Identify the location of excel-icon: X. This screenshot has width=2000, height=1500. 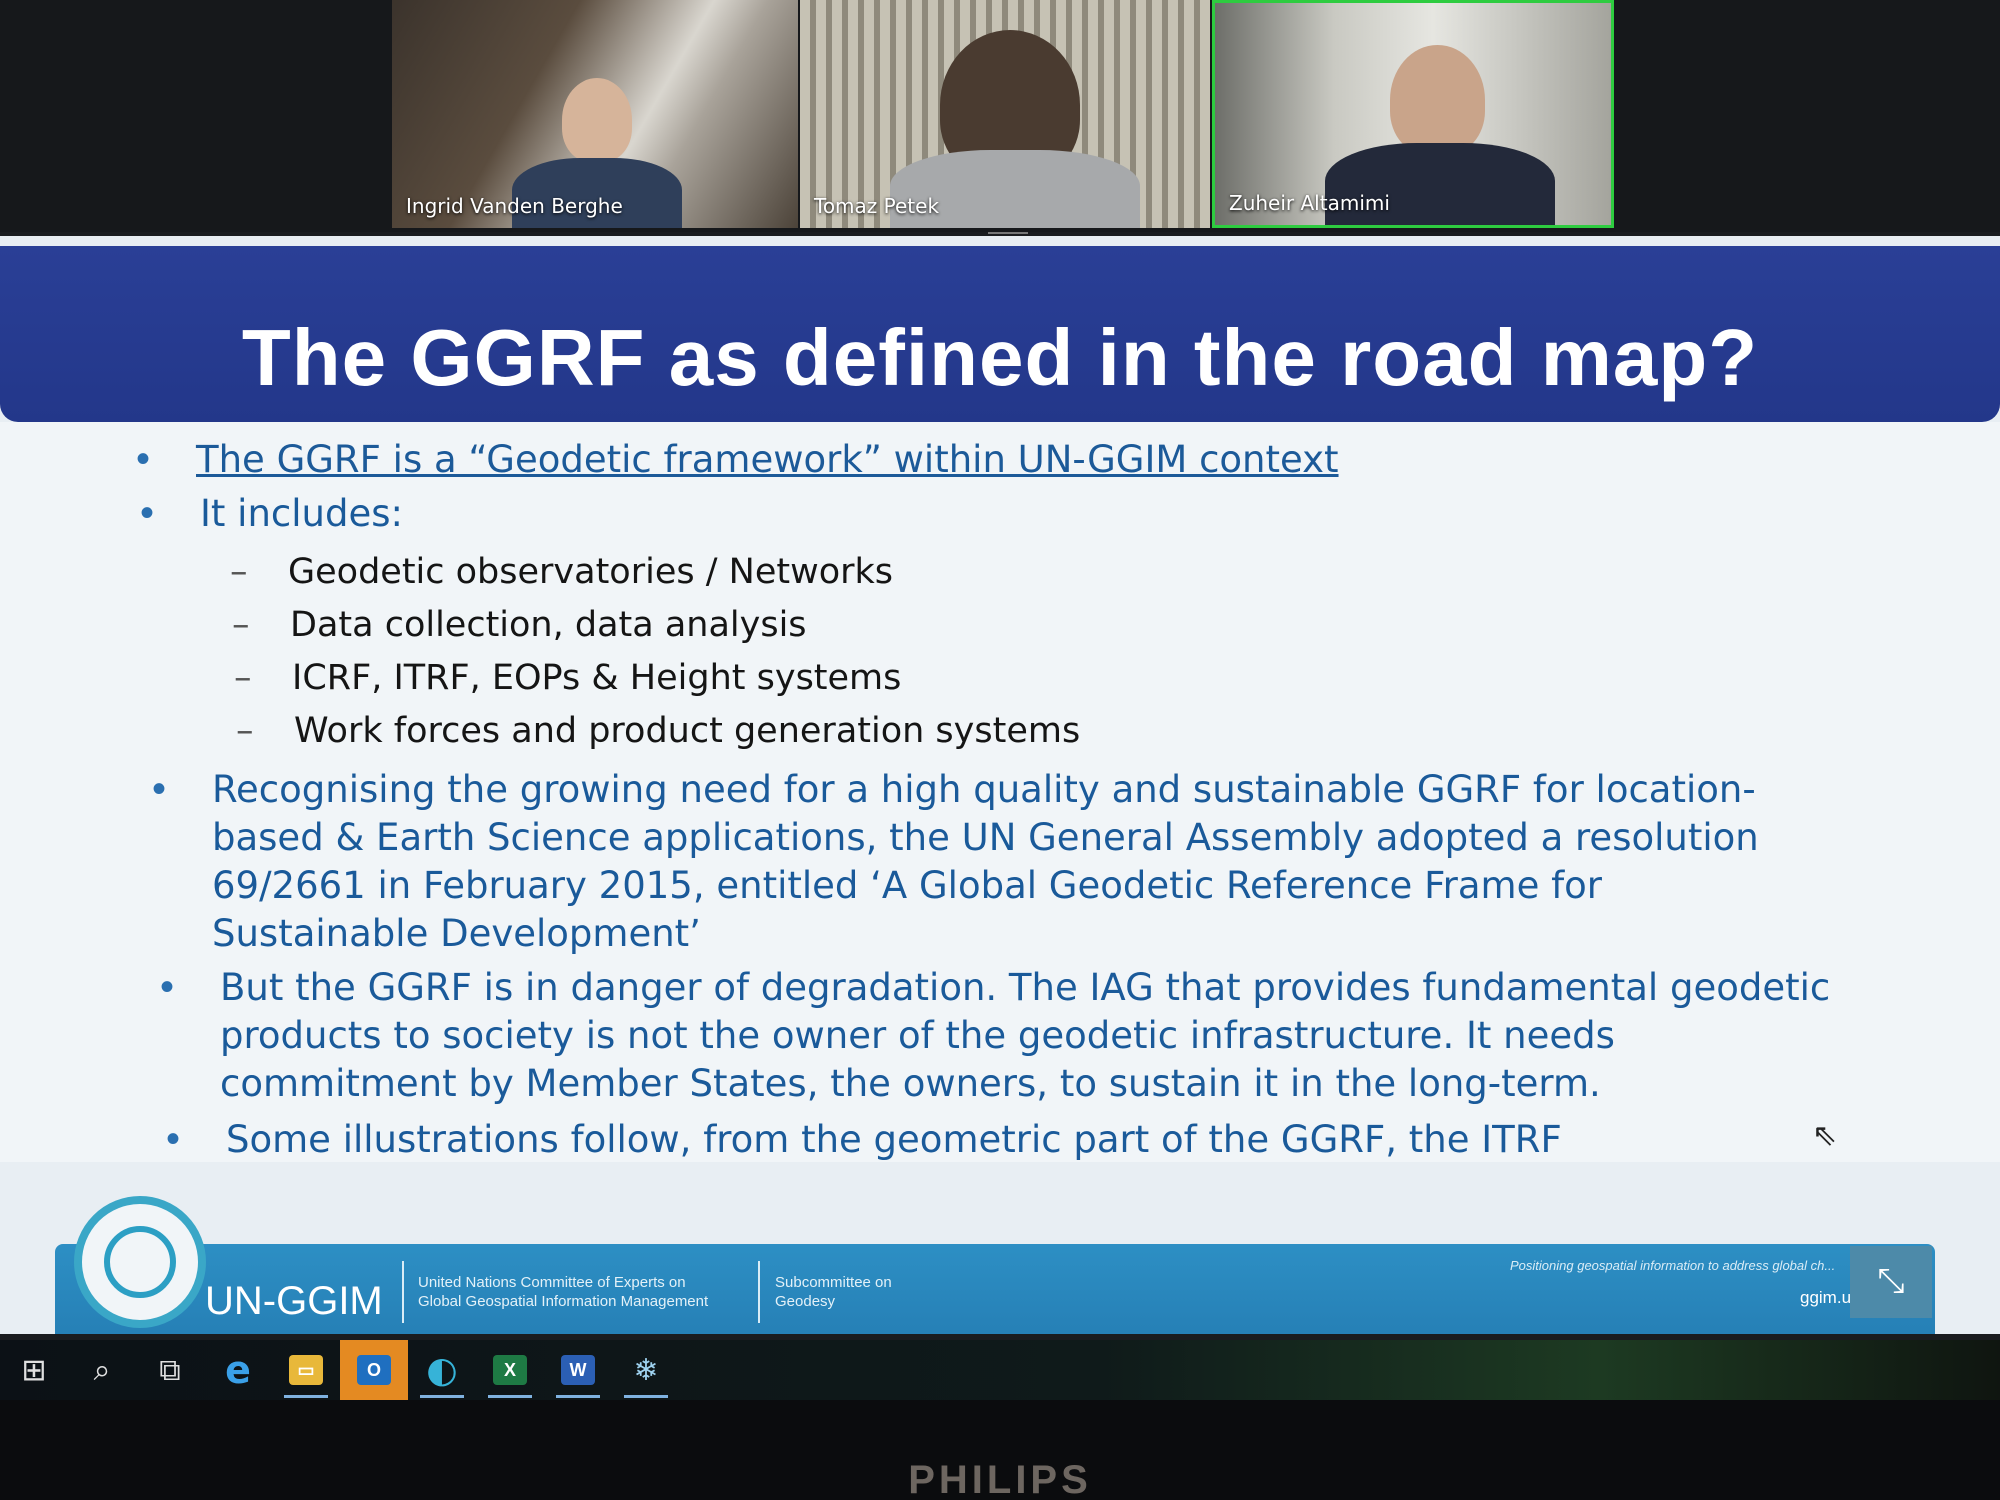
(510, 1370).